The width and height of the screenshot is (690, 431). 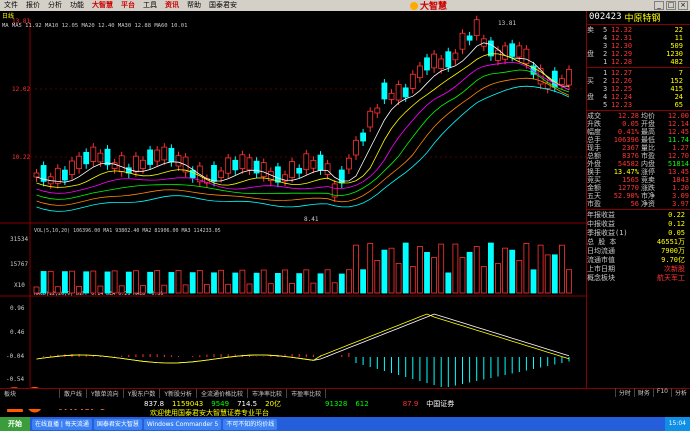 What do you see at coordinates (179, 393) in the screenshot?
I see `tab-ipo: Y新股分析` at bounding box center [179, 393].